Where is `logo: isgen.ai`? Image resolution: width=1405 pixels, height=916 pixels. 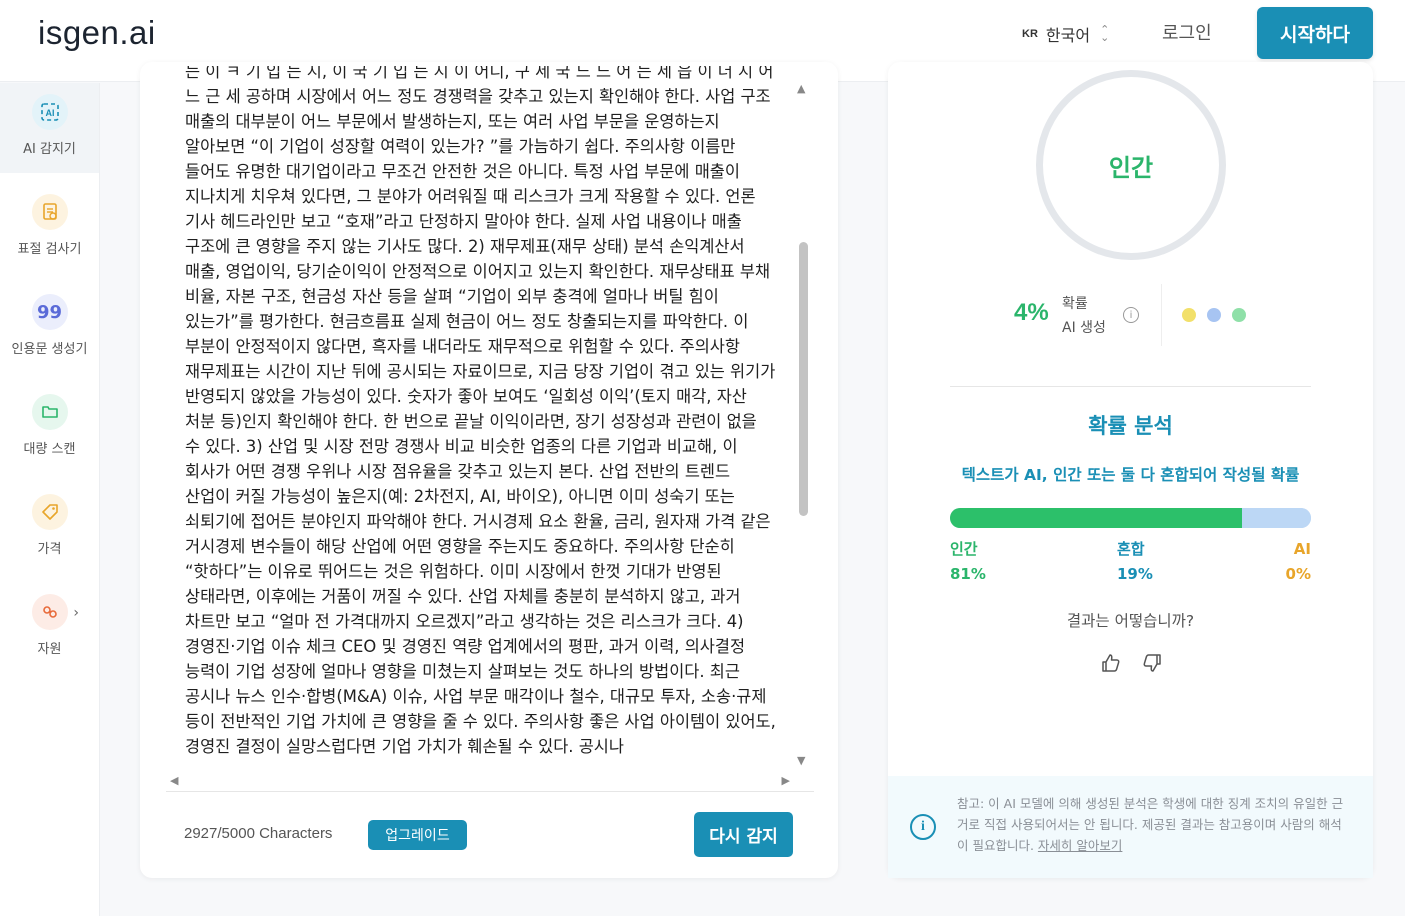 logo: isgen.ai is located at coordinates (97, 33).